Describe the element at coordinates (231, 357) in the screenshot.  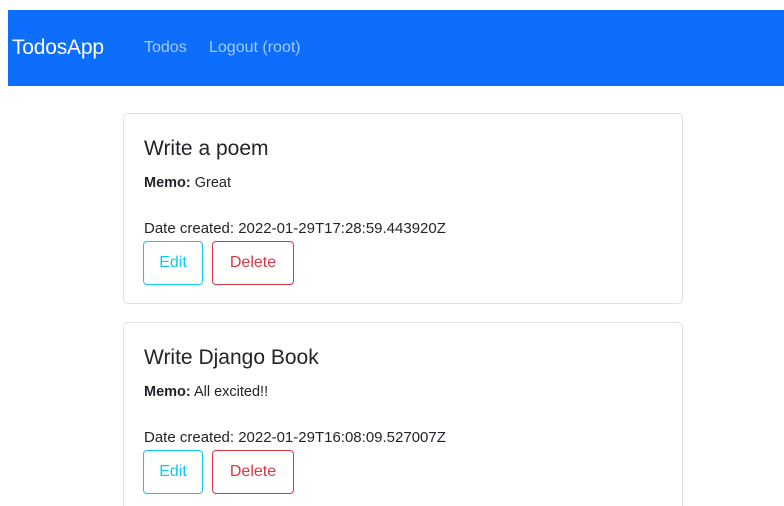
I see `todo-title: Write Django Book` at that location.